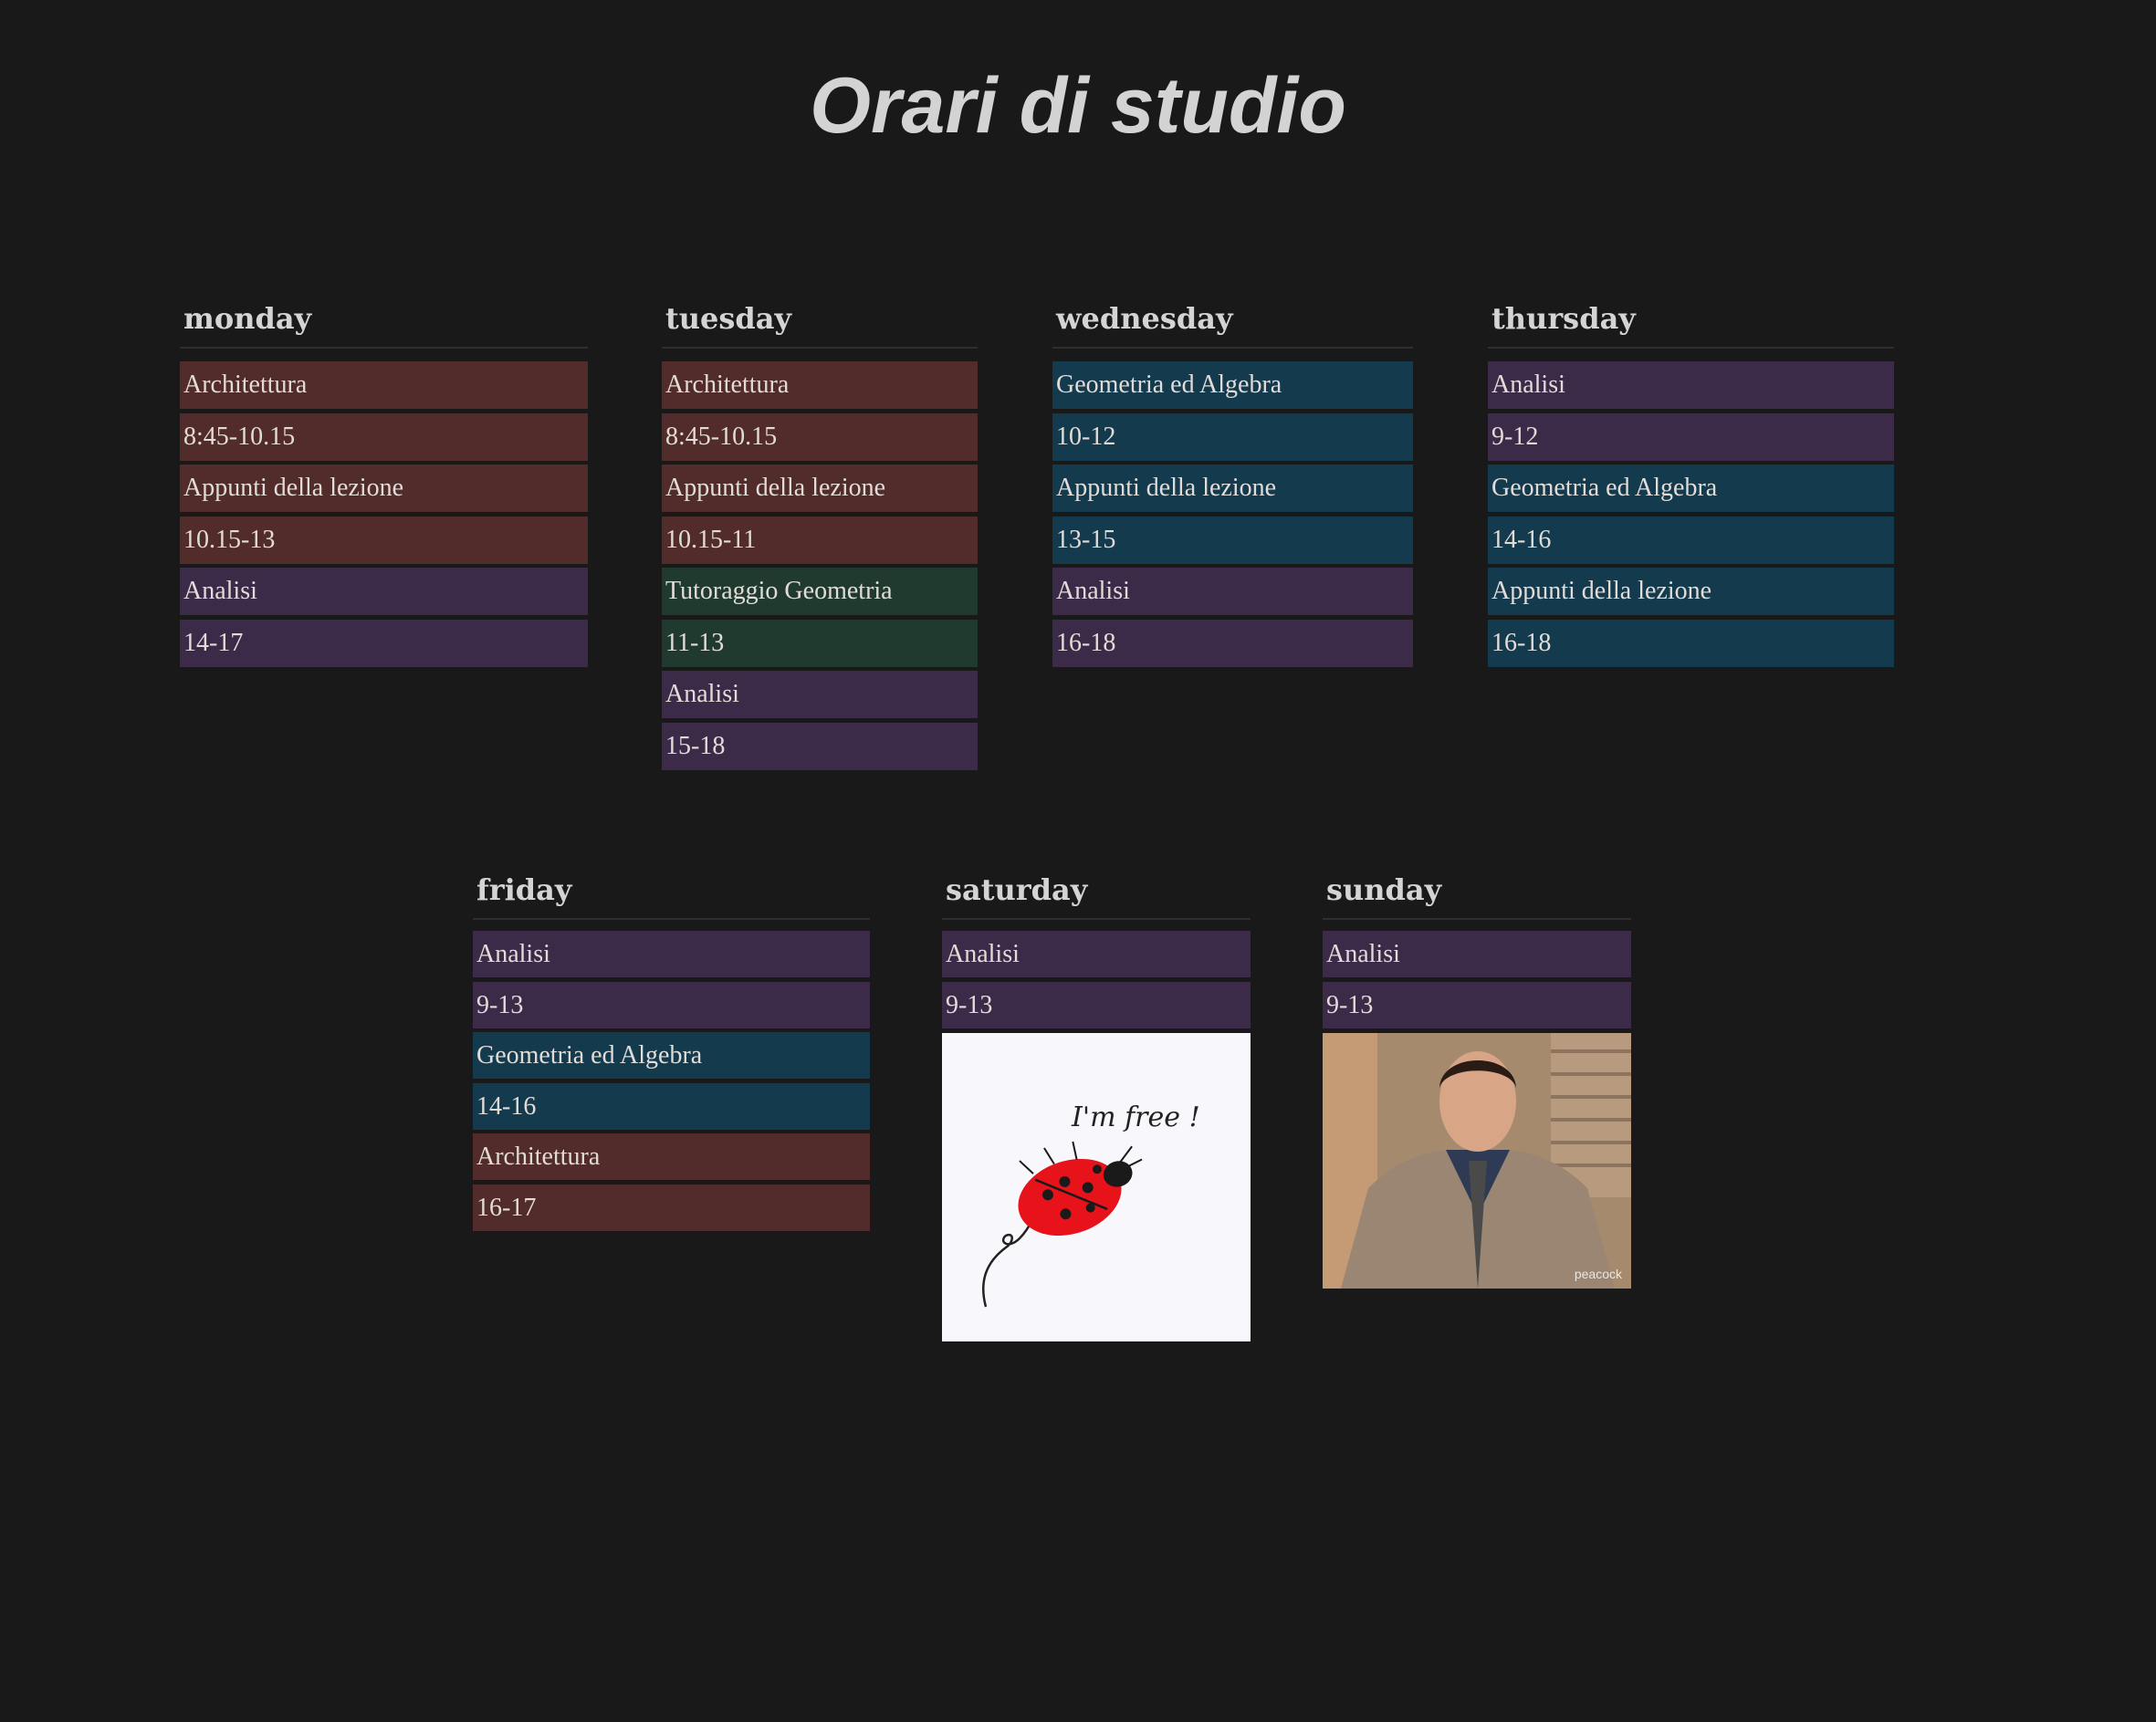 This screenshot has width=2156, height=1722. I want to click on michael-scott-gif: peacock, so click(1477, 1160).